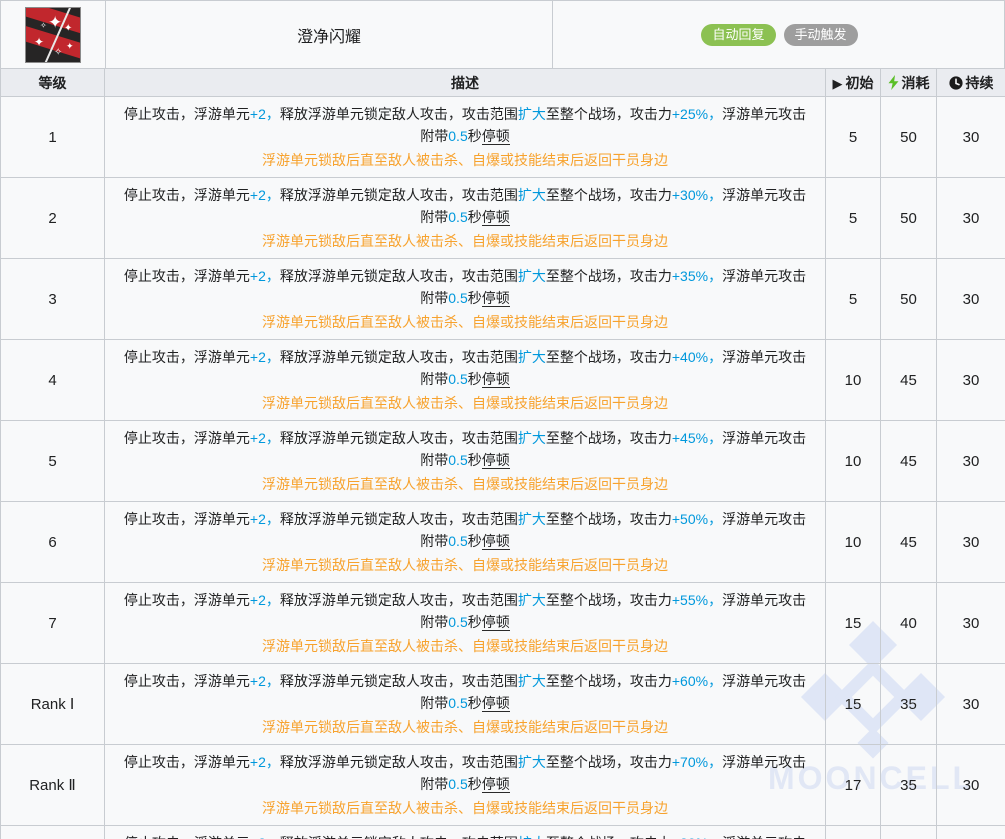 The width and height of the screenshot is (1005, 839). I want to click on play-icon: ▶, so click(837, 83).